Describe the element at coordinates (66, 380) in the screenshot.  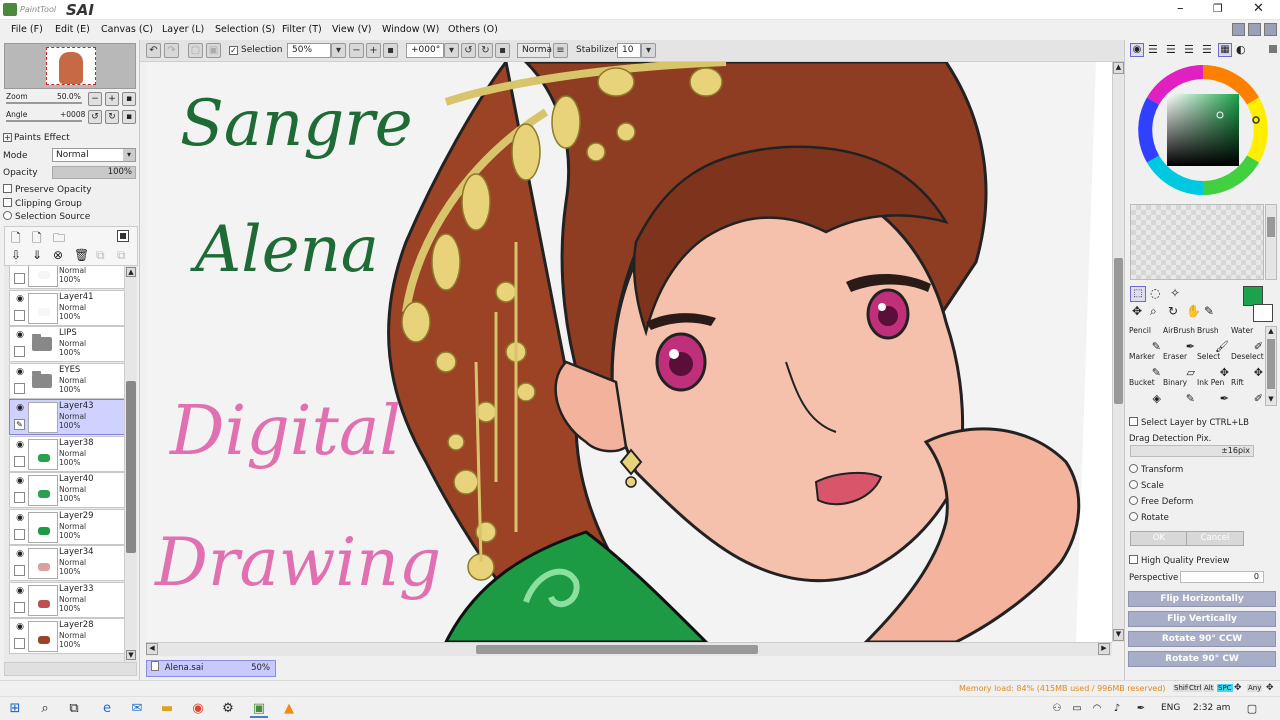
I see `layer-row: ◉ EYES Normal 100%` at that location.